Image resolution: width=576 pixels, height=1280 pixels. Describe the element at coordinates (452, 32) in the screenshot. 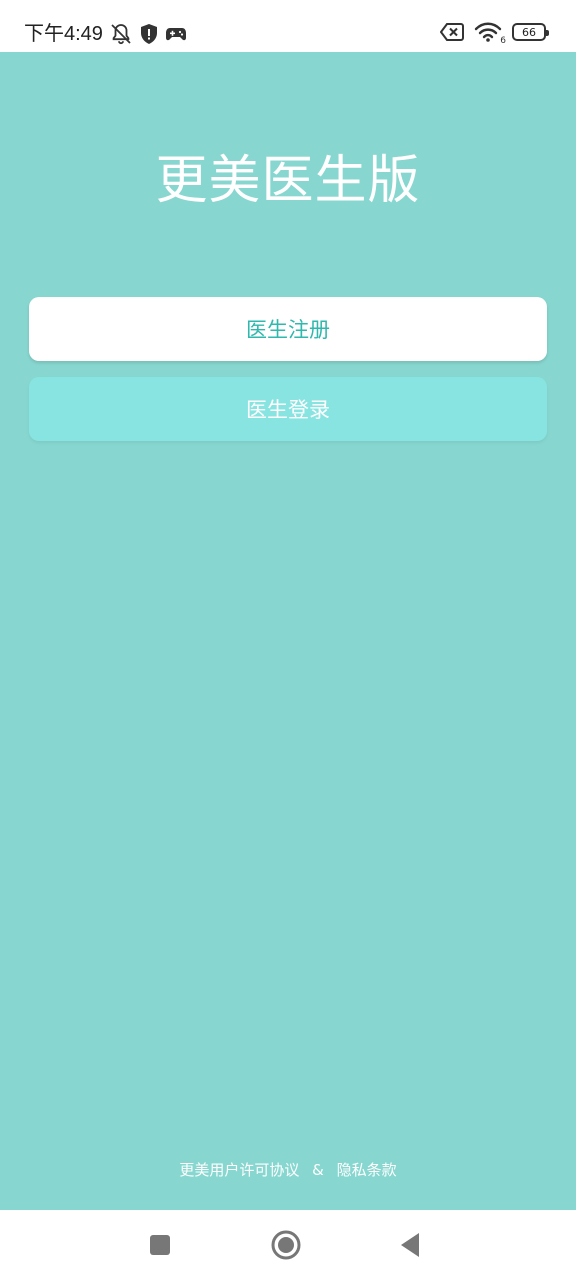

I see `sim-x-icon` at that location.